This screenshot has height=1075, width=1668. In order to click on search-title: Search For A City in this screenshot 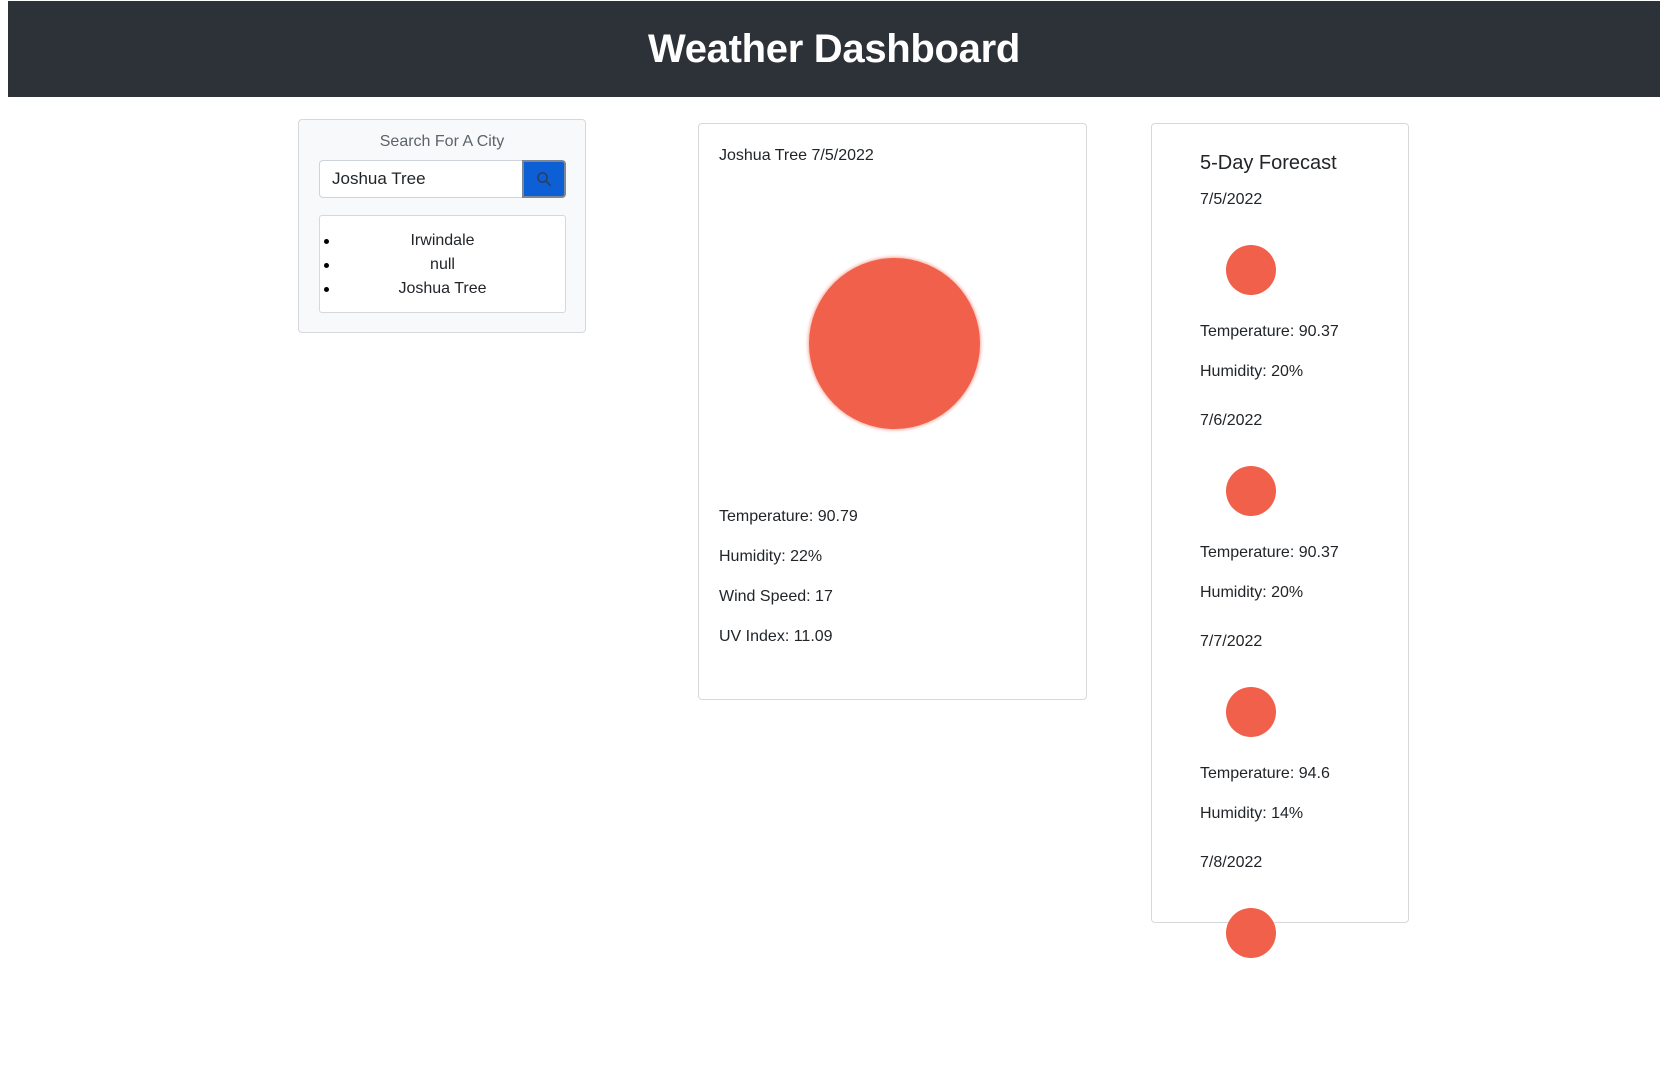, I will do `click(442, 141)`.